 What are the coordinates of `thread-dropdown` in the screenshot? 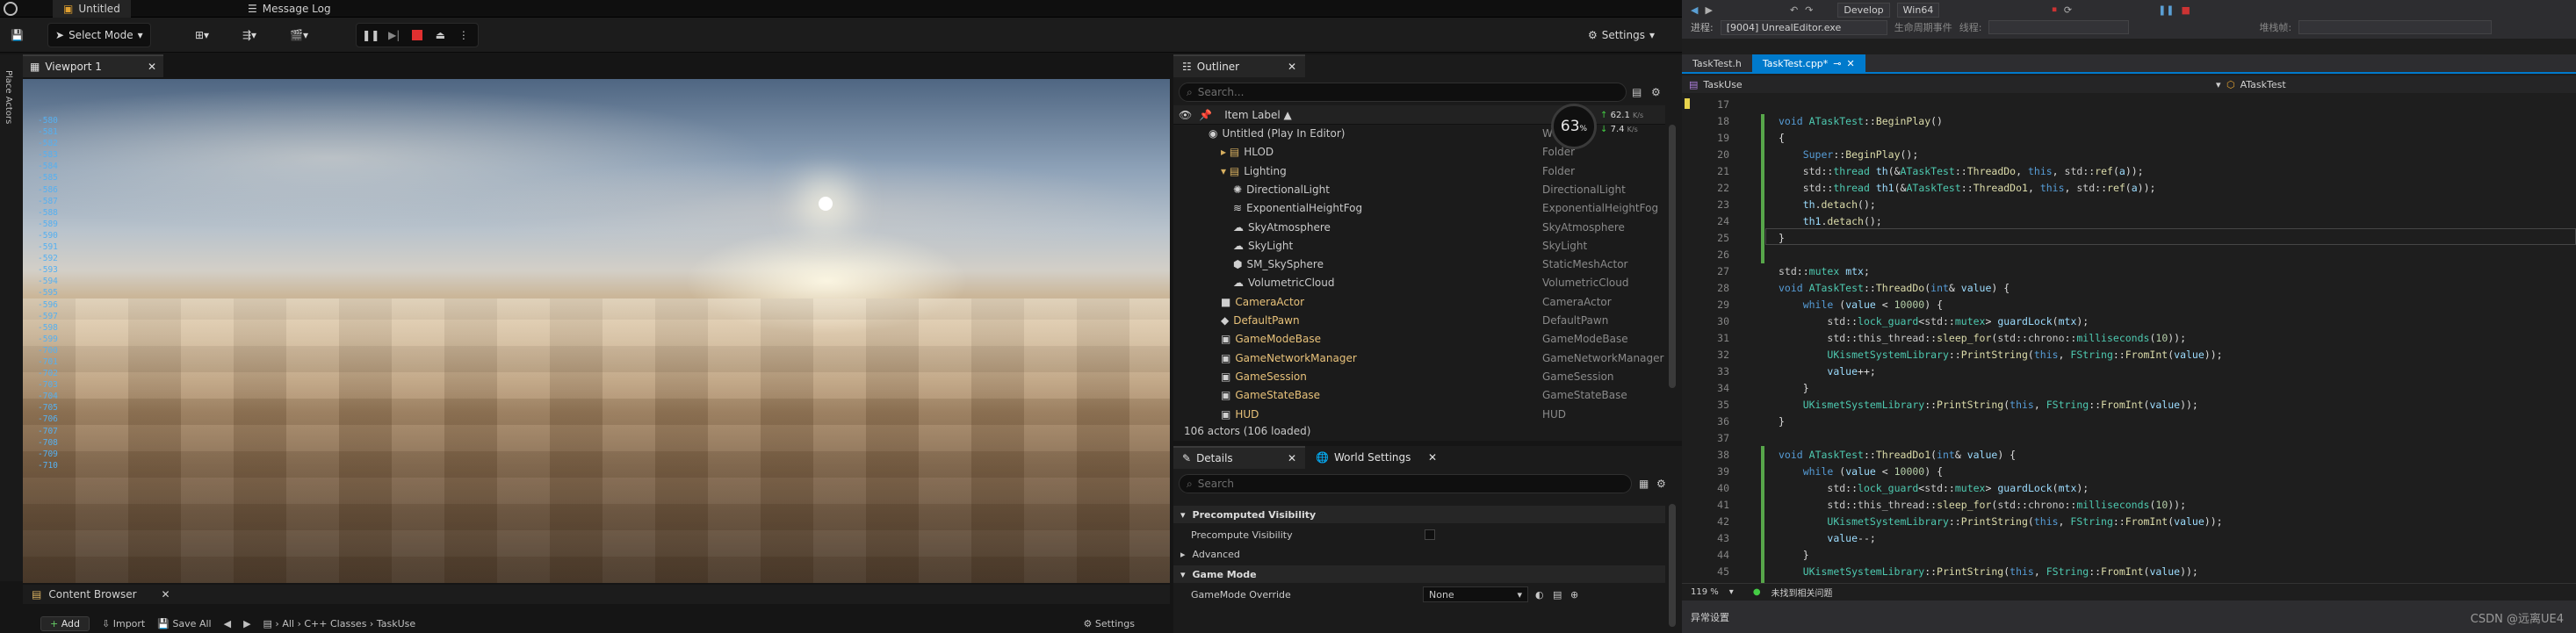 It's located at (2059, 27).